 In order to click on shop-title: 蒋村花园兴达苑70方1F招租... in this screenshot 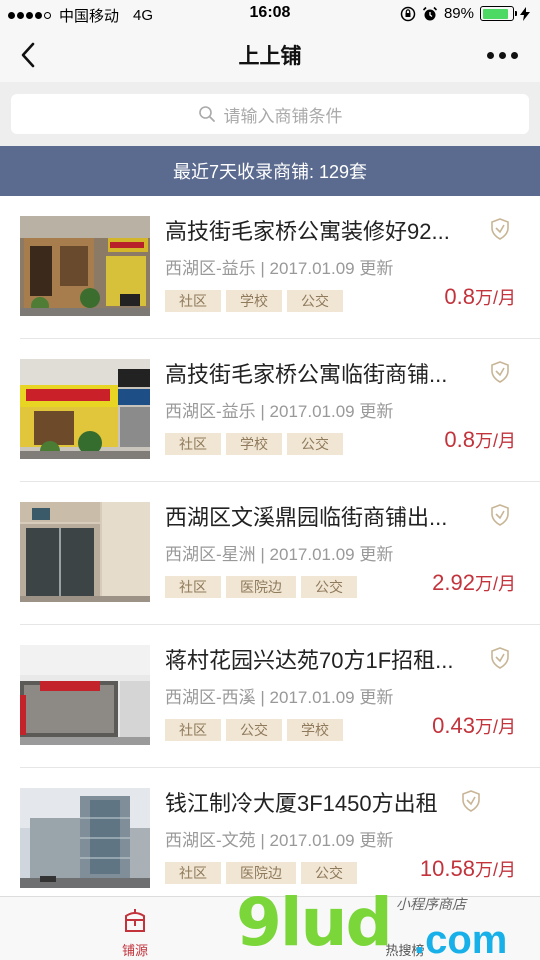, I will do `click(309, 660)`.